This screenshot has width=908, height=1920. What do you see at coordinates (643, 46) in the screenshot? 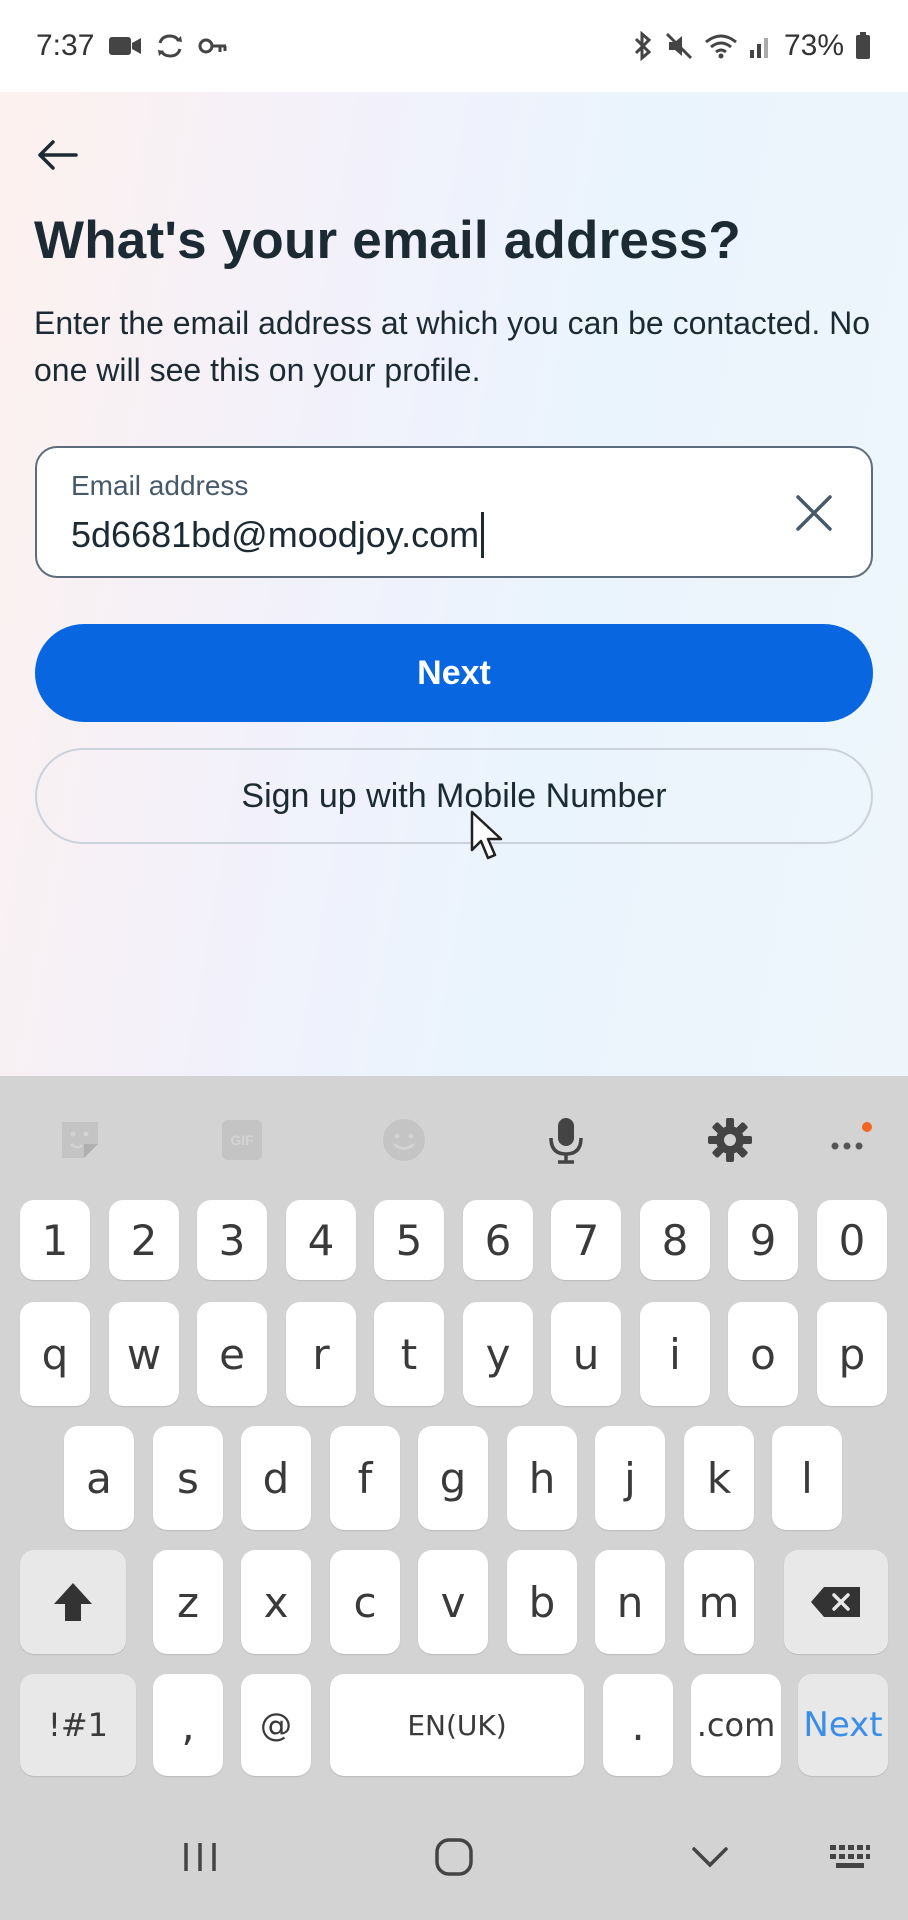
I see `bluetooth-icon` at bounding box center [643, 46].